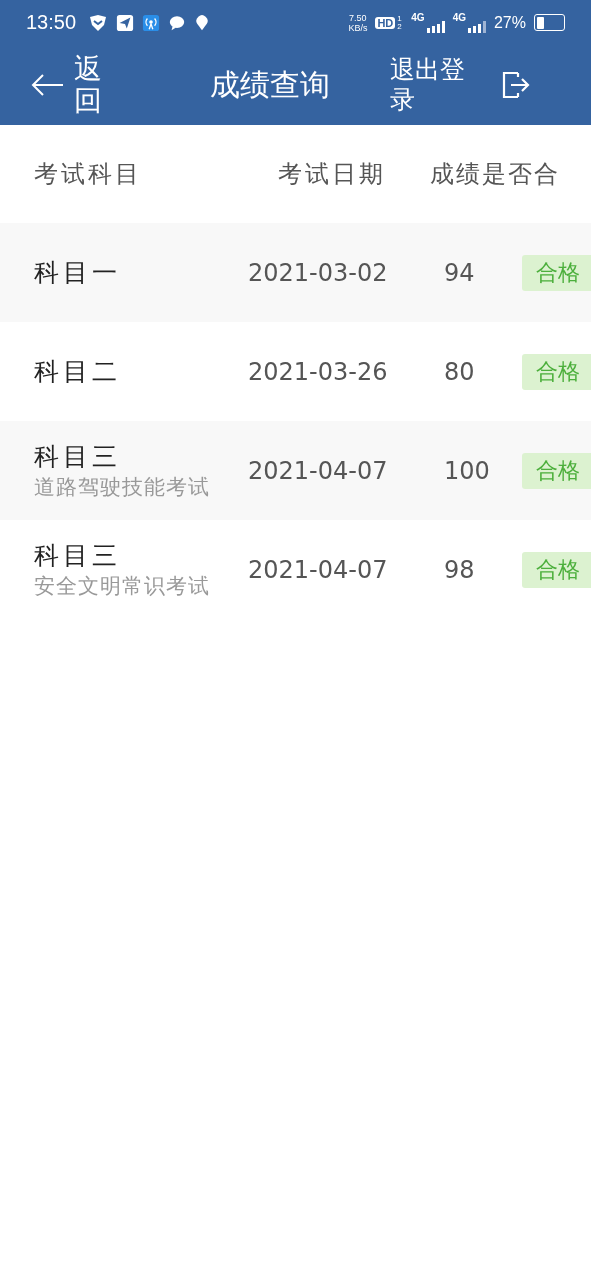 The image size is (591, 1280). I want to click on exam-score: 100, so click(467, 470).